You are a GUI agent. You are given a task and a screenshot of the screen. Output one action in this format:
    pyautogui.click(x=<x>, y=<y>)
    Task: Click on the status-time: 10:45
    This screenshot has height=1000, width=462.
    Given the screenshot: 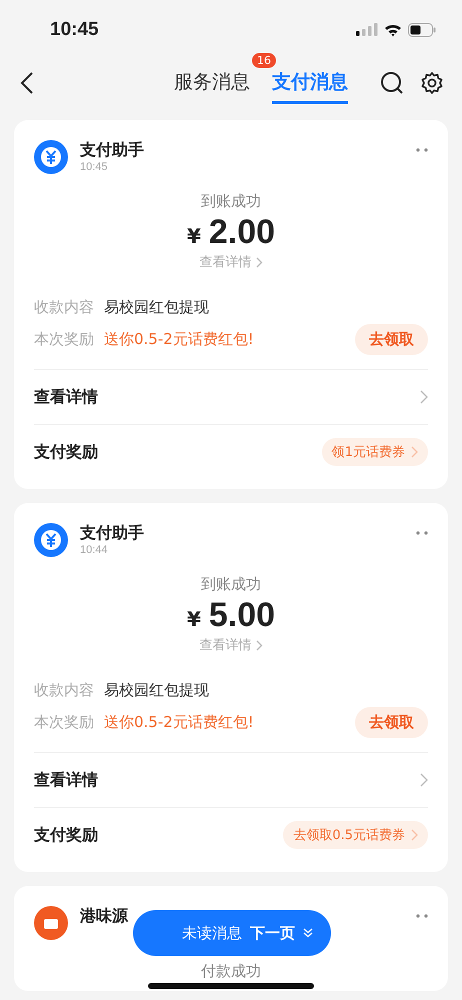 What is the action you would take?
    pyautogui.click(x=74, y=30)
    